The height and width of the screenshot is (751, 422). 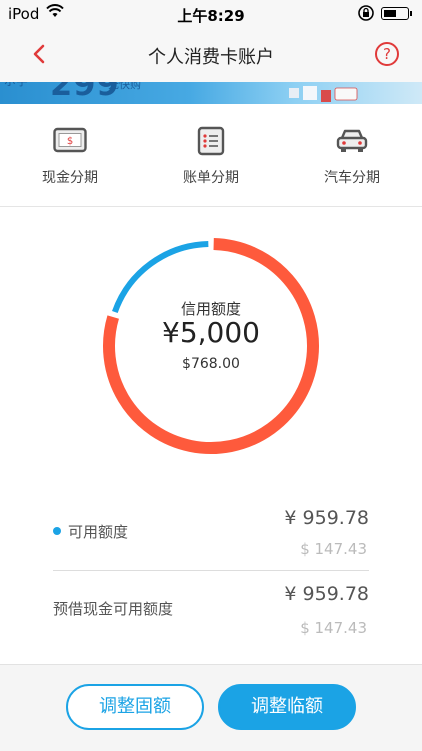 I want to click on credit-limit-usd: $768.00, so click(x=211, y=364).